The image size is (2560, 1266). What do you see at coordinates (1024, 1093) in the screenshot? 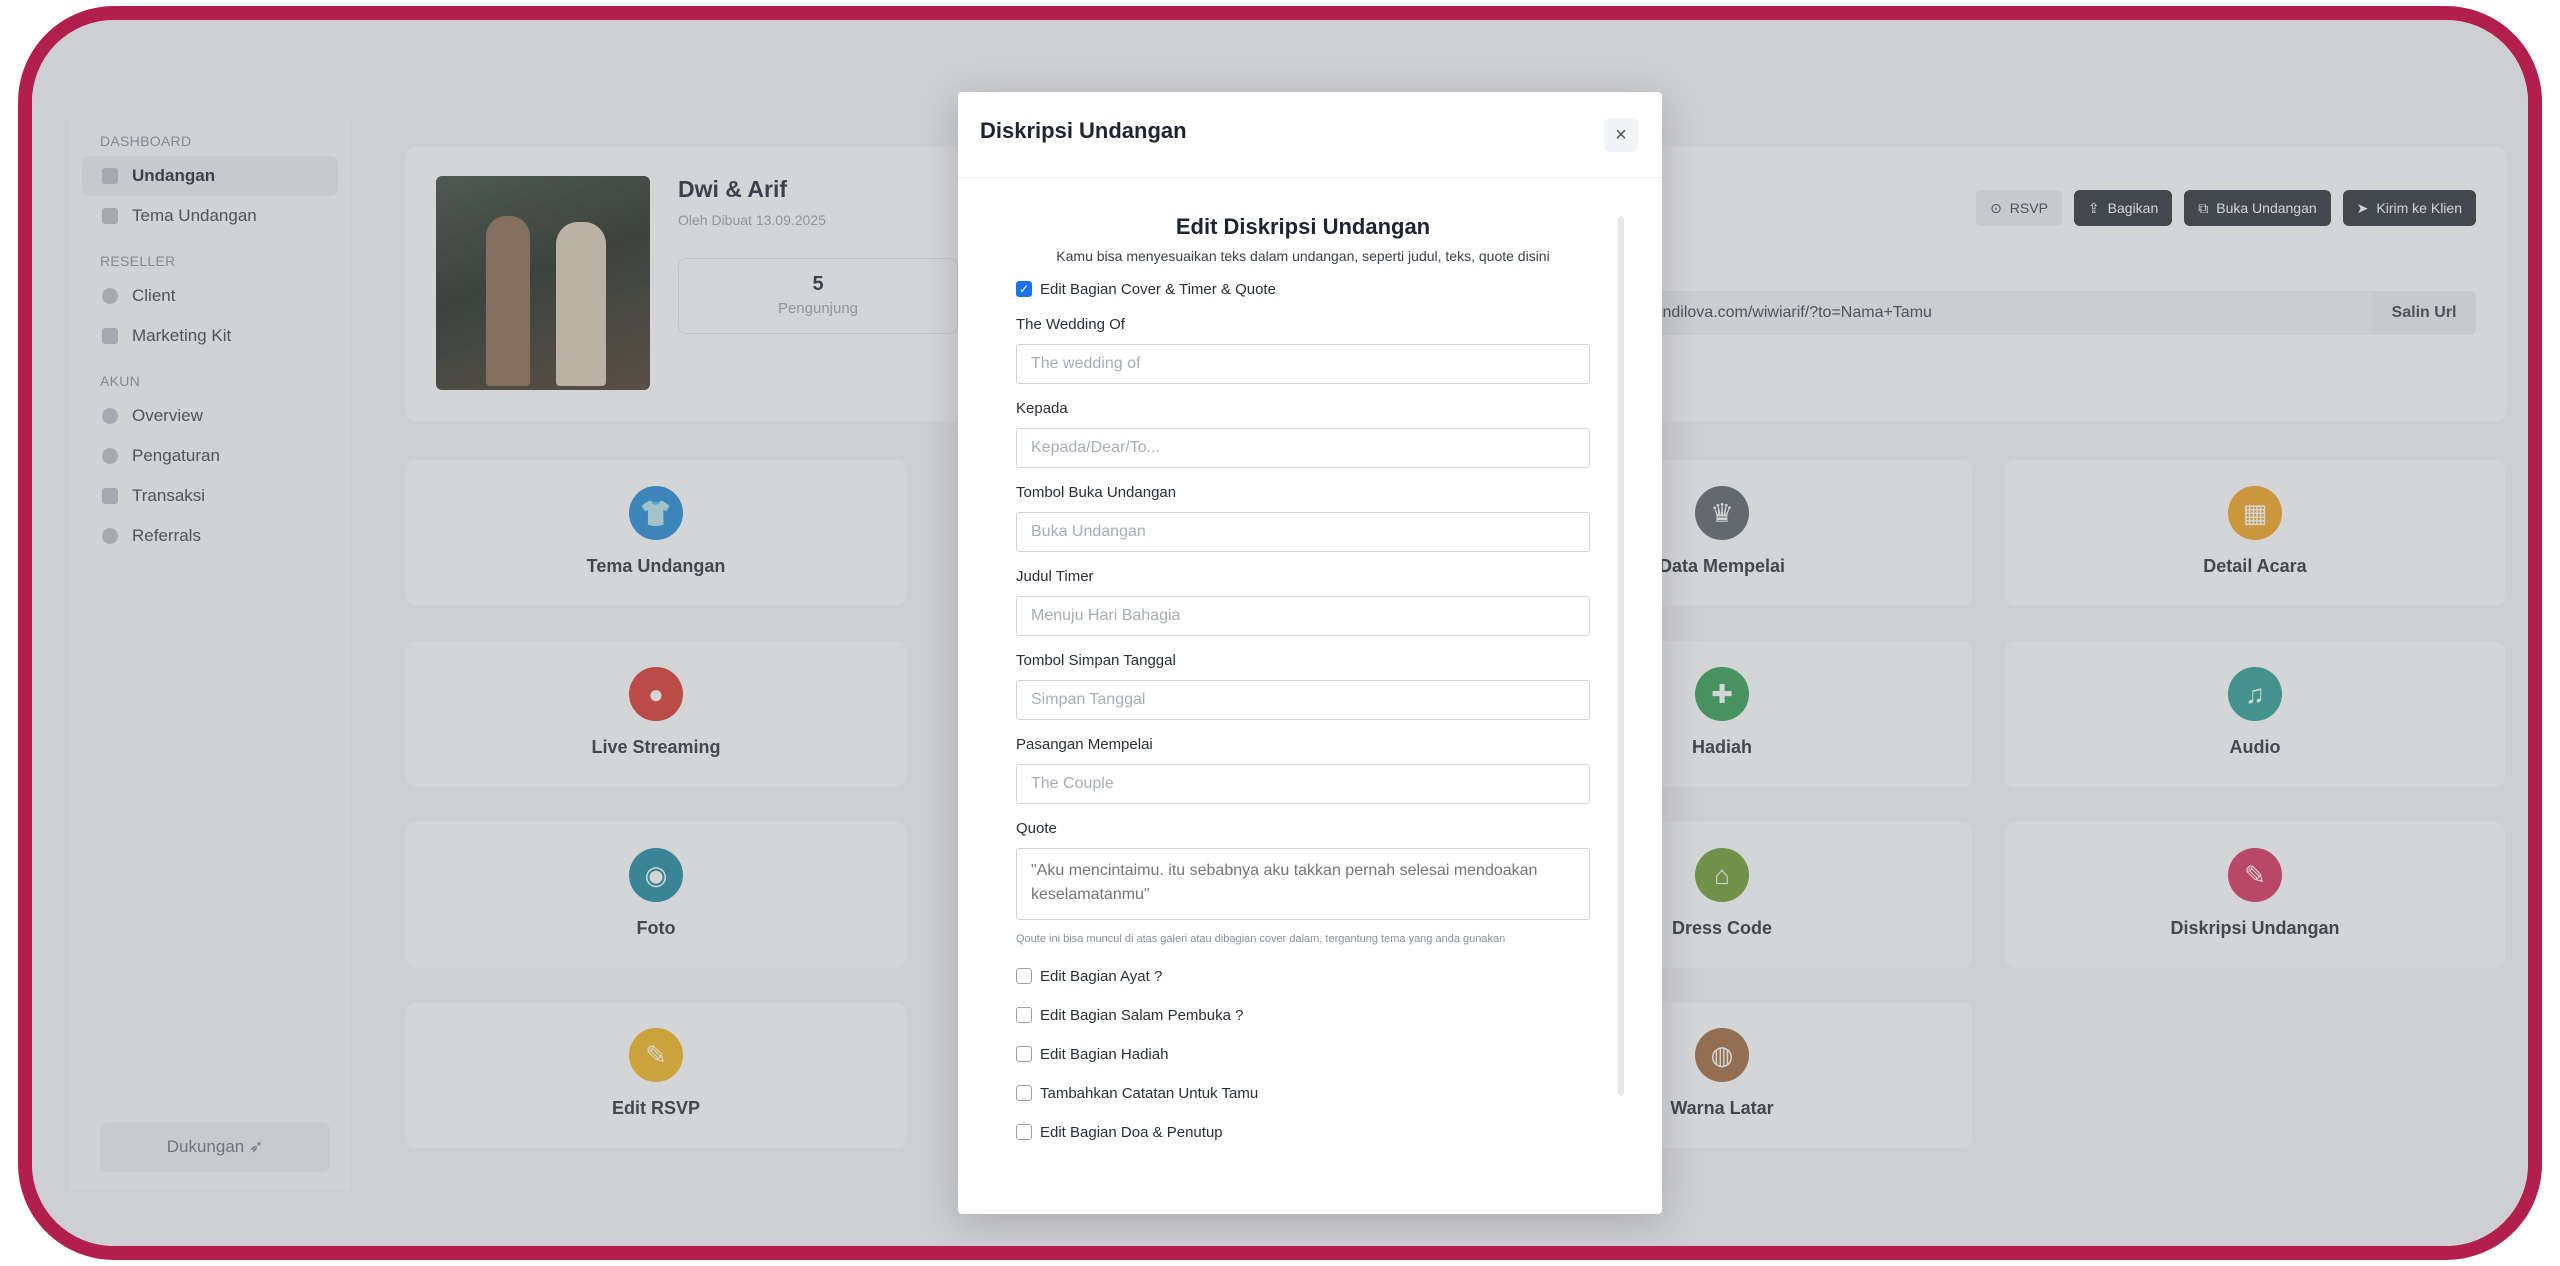
I see `catatan-checkbox` at bounding box center [1024, 1093].